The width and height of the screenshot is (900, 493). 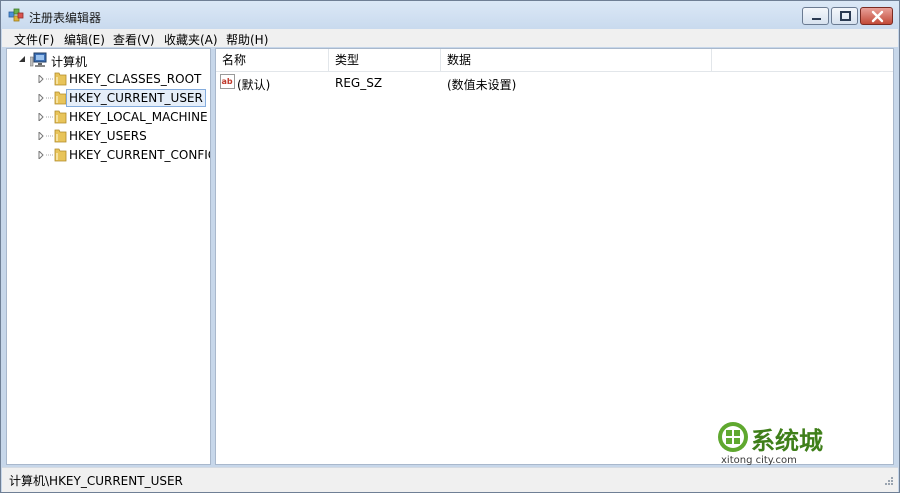 What do you see at coordinates (815, 16) in the screenshot?
I see `minimize-button` at bounding box center [815, 16].